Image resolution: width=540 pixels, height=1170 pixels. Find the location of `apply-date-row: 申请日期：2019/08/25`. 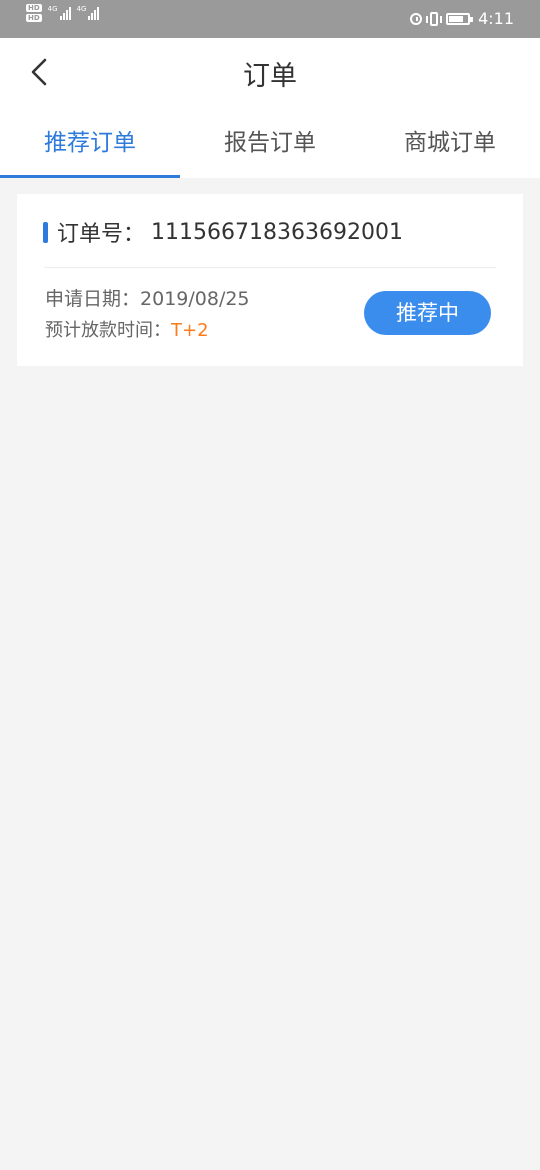

apply-date-row: 申请日期：2019/08/25 is located at coordinates (147, 297).